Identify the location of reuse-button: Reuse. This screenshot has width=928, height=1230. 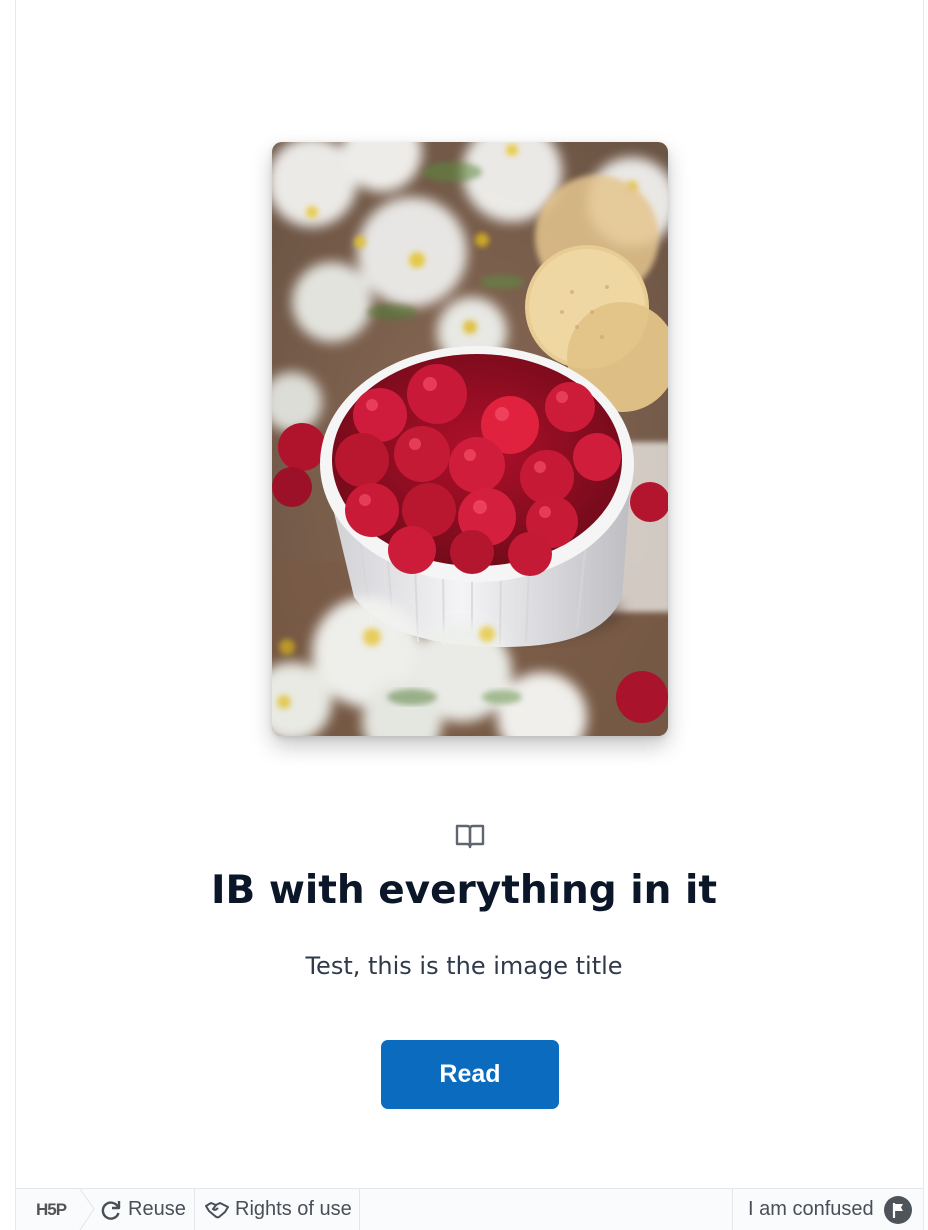
(143, 1209).